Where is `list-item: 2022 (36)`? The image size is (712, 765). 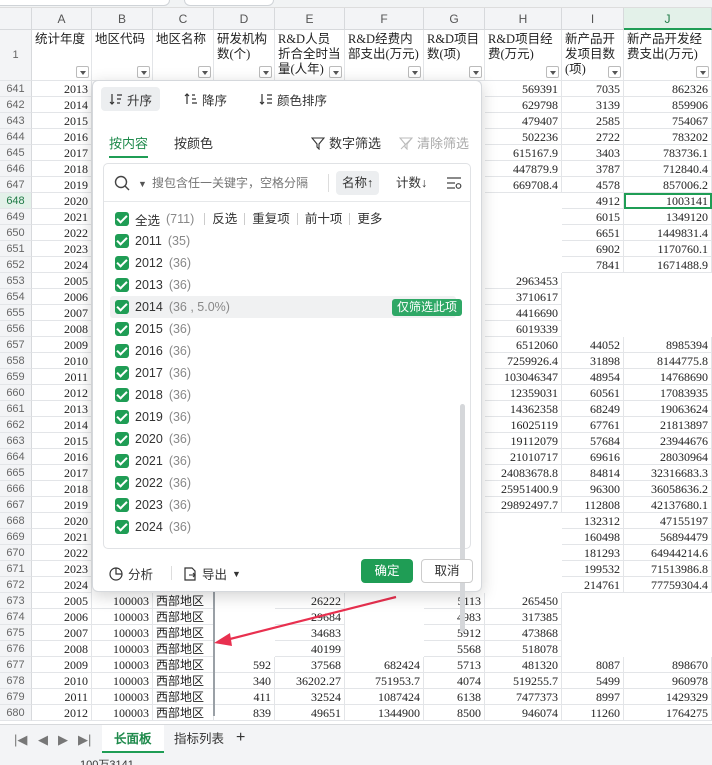 list-item: 2022 (36) is located at coordinates (283, 483).